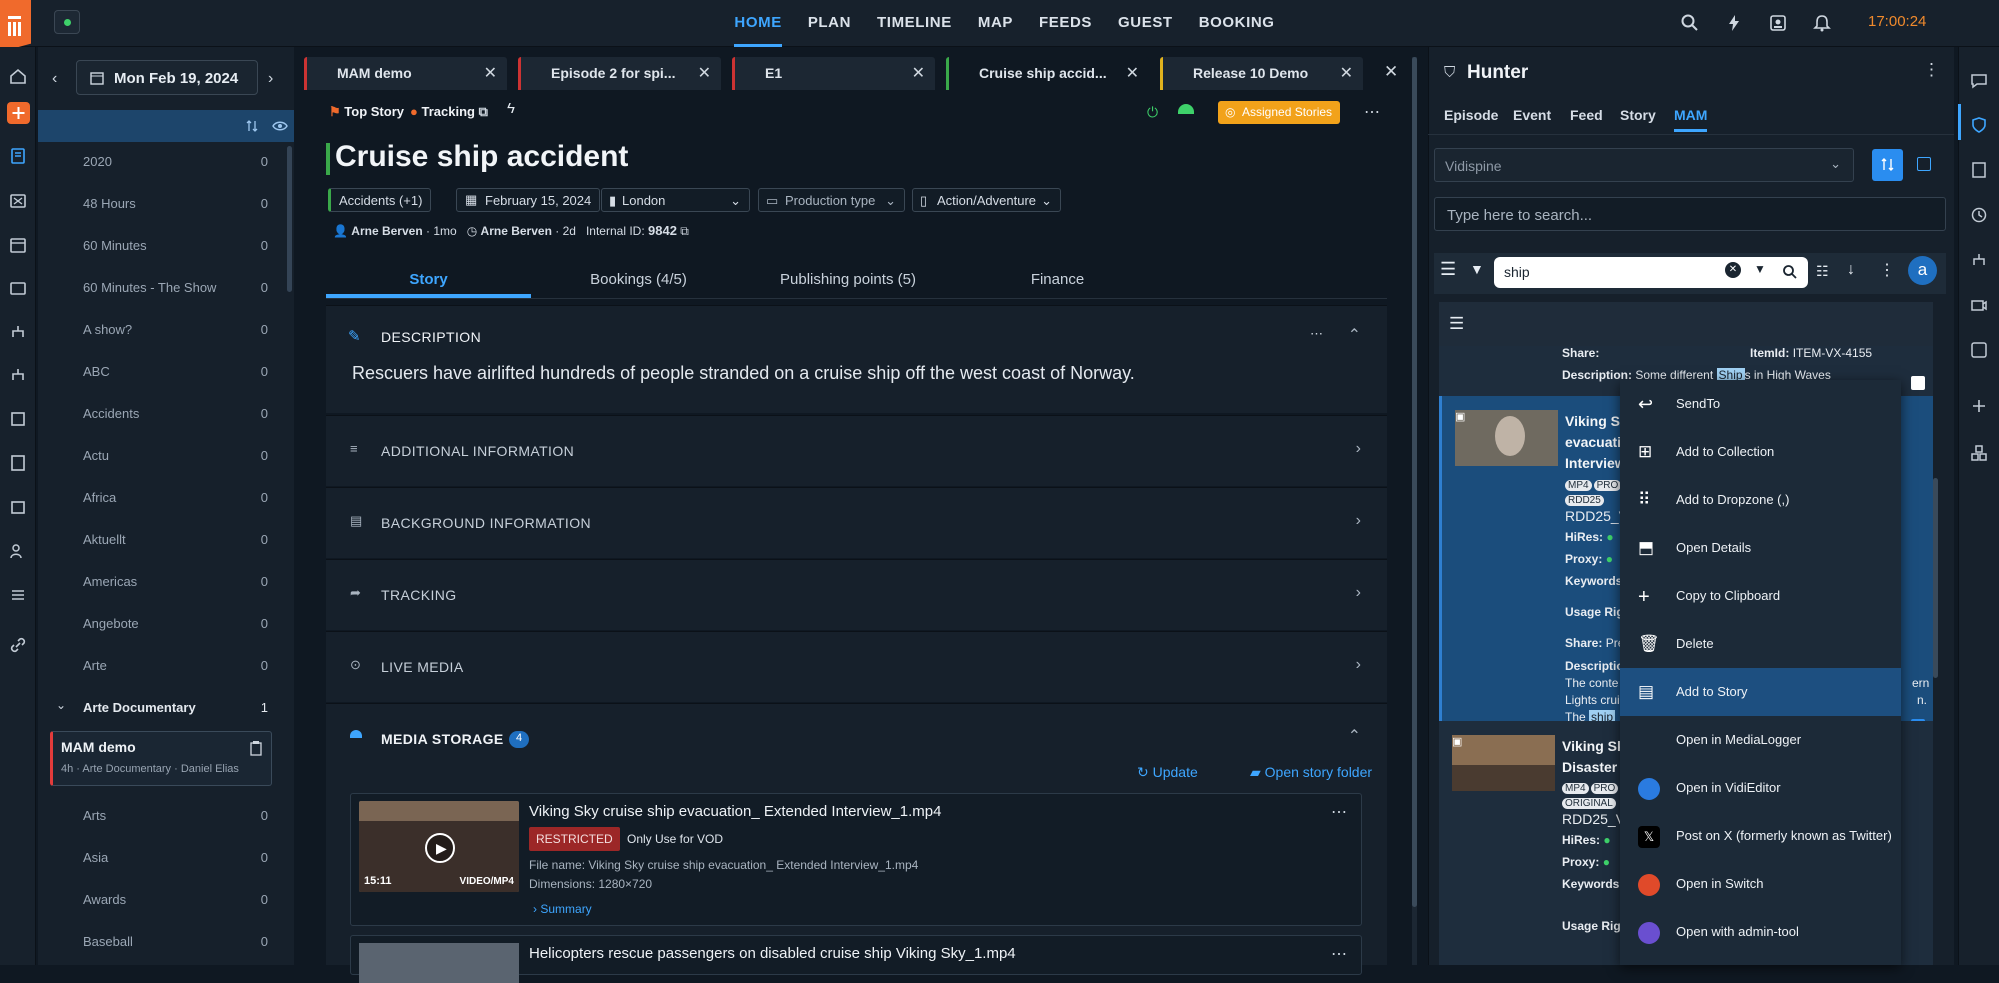 This screenshot has width=1999, height=983. I want to click on search-icon, so click(1690, 23).